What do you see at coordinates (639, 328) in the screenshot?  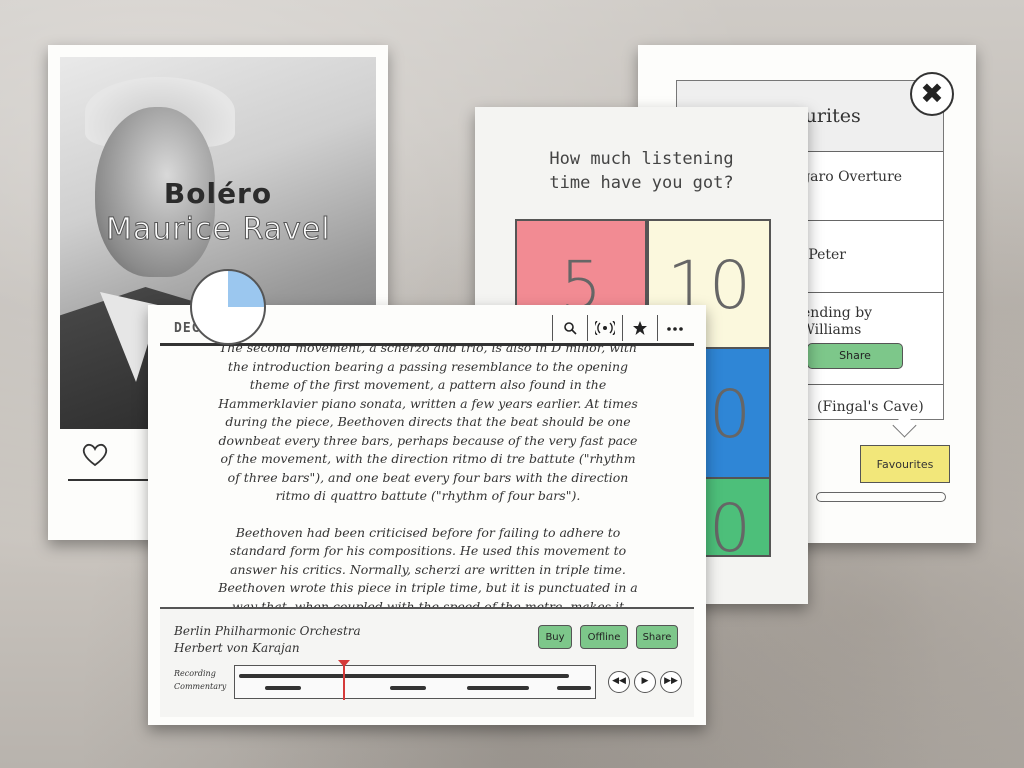 I see `star-icon` at bounding box center [639, 328].